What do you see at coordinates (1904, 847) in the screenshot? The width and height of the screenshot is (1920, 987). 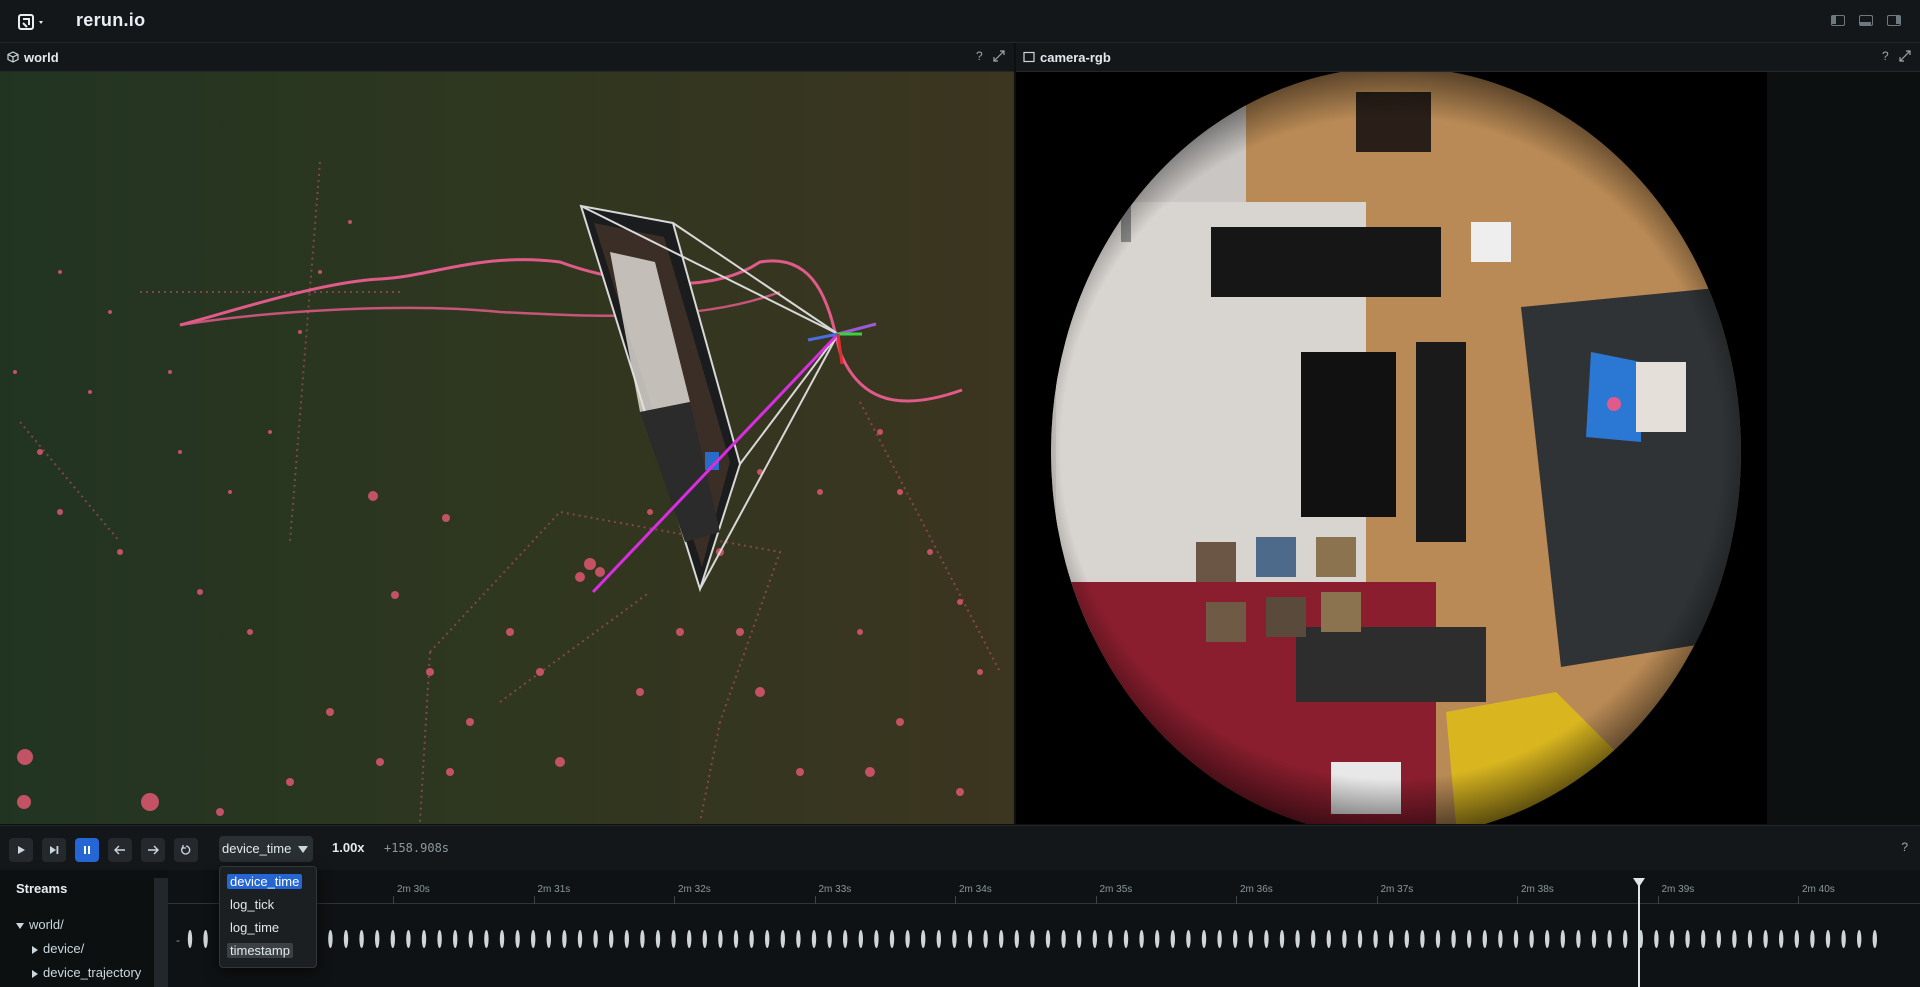 I see `timeline-help-button: ?` at bounding box center [1904, 847].